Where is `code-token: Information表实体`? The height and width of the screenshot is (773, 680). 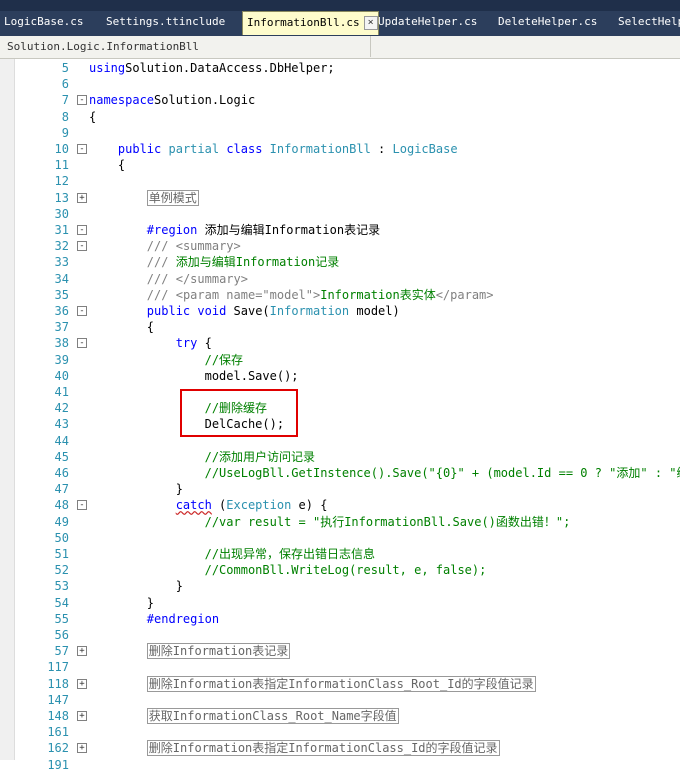 code-token: Information表实体 is located at coordinates (378, 294).